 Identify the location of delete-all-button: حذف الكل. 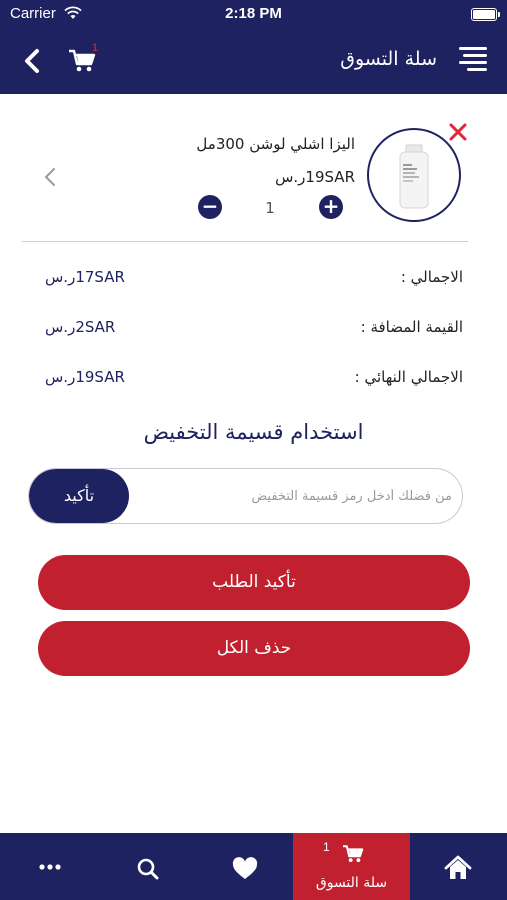
(254, 648).